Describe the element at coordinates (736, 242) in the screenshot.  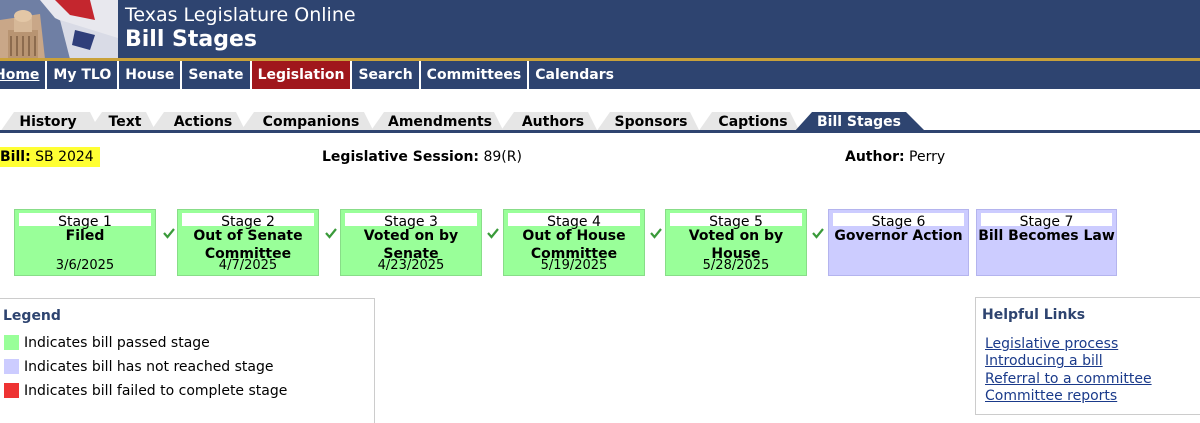
I see `stage-5: Stage 5 Voted on by House 5/28/2025` at that location.